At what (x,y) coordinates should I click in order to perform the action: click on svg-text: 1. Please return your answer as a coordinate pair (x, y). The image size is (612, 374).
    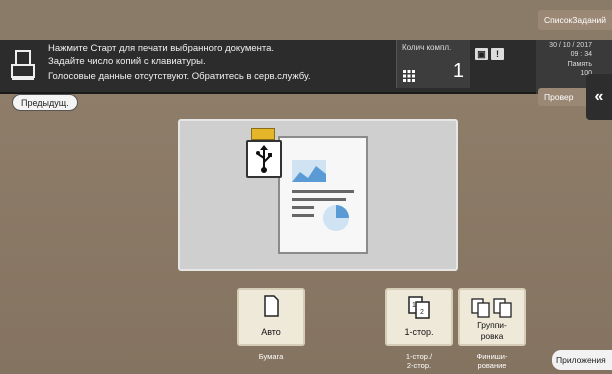
    Looking at the image, I should click on (414, 305).